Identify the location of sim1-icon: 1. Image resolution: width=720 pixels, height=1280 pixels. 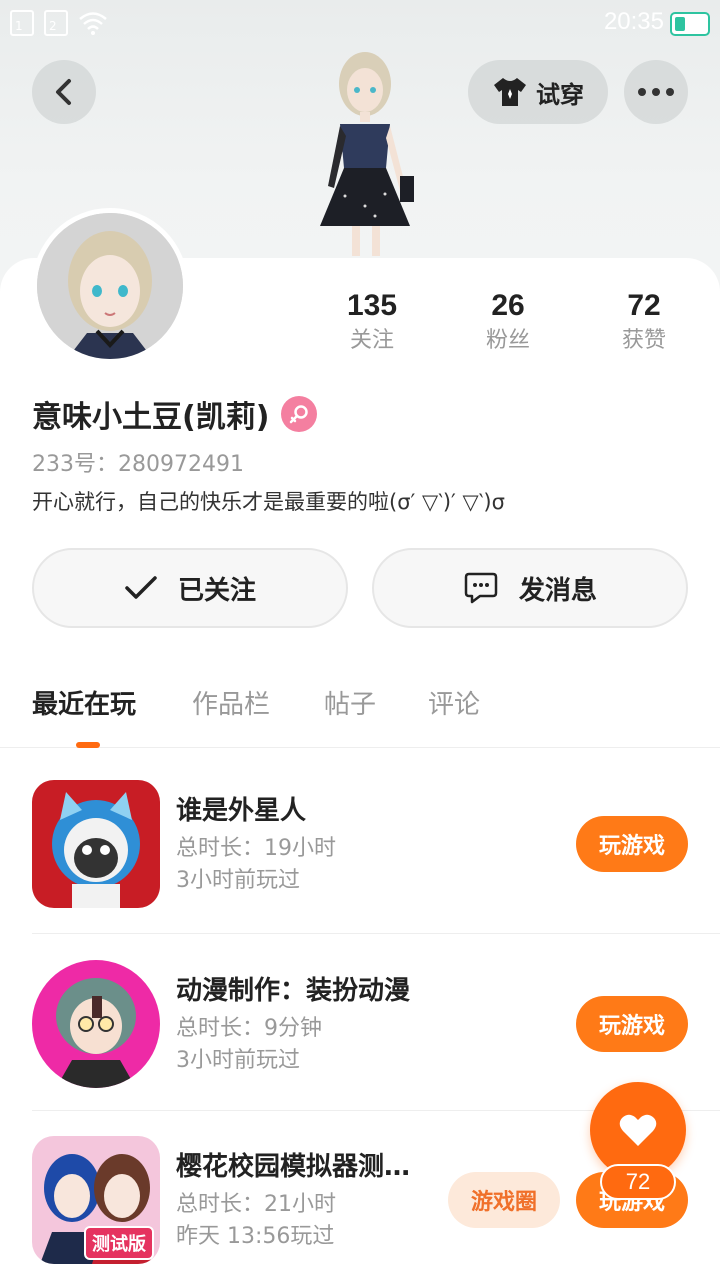
(22, 23).